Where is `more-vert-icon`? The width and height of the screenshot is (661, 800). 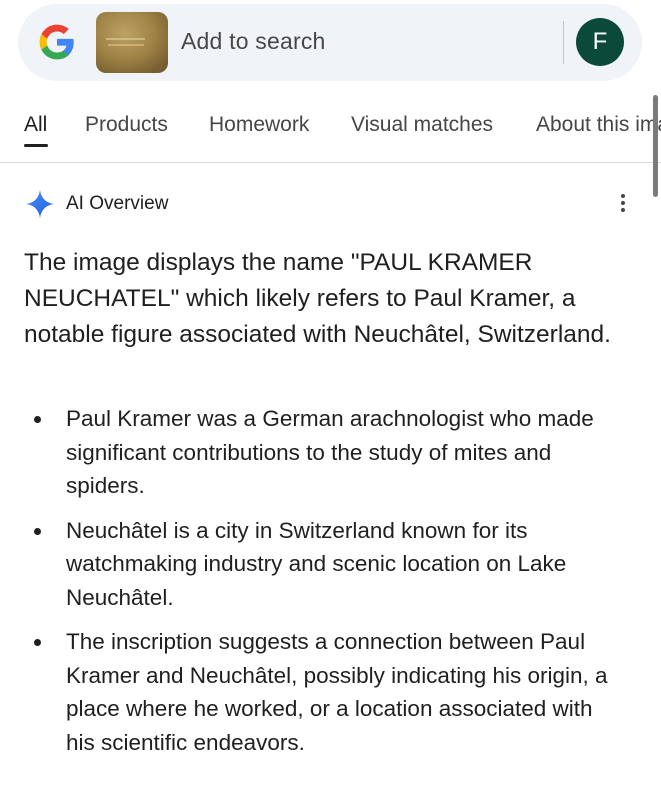 more-vert-icon is located at coordinates (623, 204).